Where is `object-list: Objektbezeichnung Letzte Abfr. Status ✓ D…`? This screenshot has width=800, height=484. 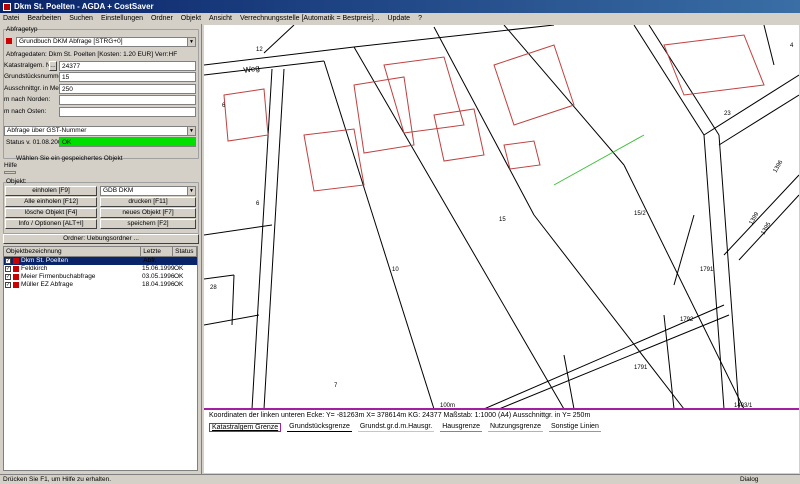
object-list: Objektbezeichnung Letzte Abfr. Status ✓ D… is located at coordinates (100, 358).